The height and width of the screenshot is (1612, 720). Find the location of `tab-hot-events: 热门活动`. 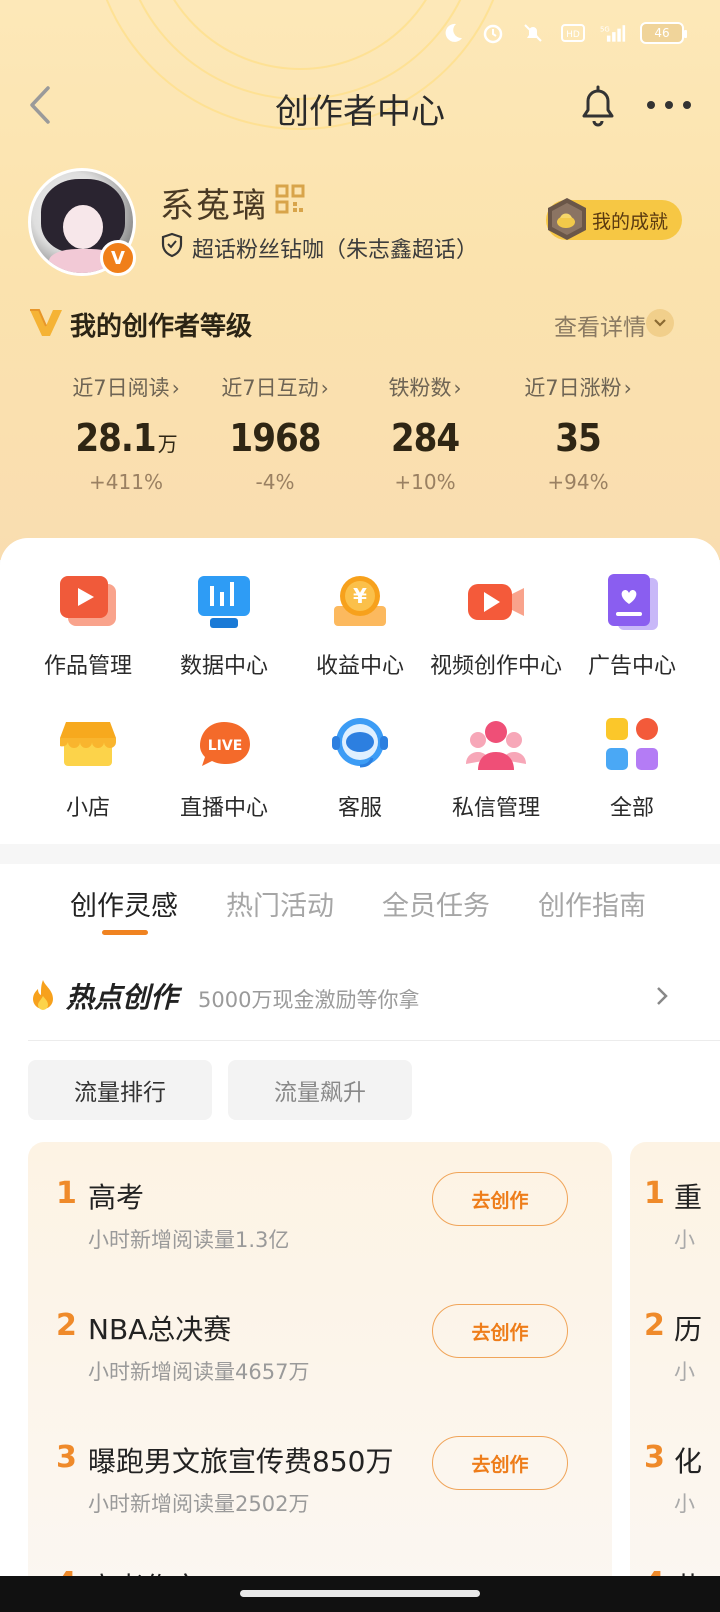

tab-hot-events: 热门活动 is located at coordinates (280, 903).